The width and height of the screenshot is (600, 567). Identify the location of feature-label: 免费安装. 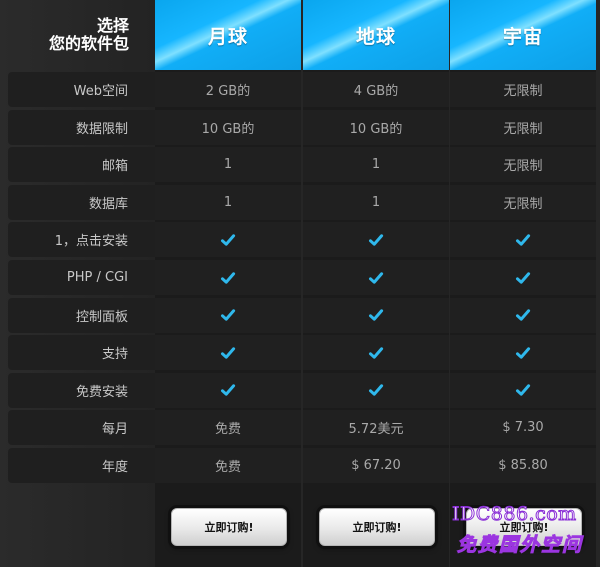
(81, 390).